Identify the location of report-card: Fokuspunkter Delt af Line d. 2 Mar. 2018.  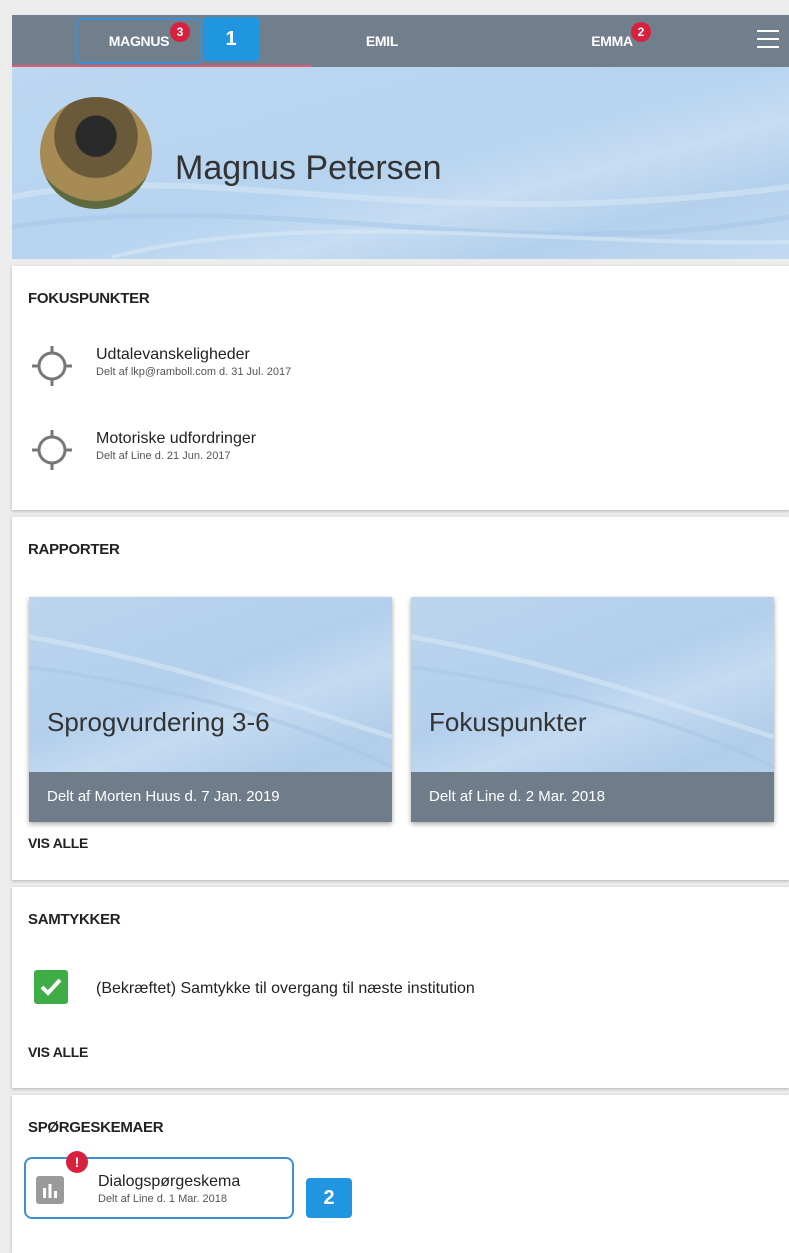
(592, 709).